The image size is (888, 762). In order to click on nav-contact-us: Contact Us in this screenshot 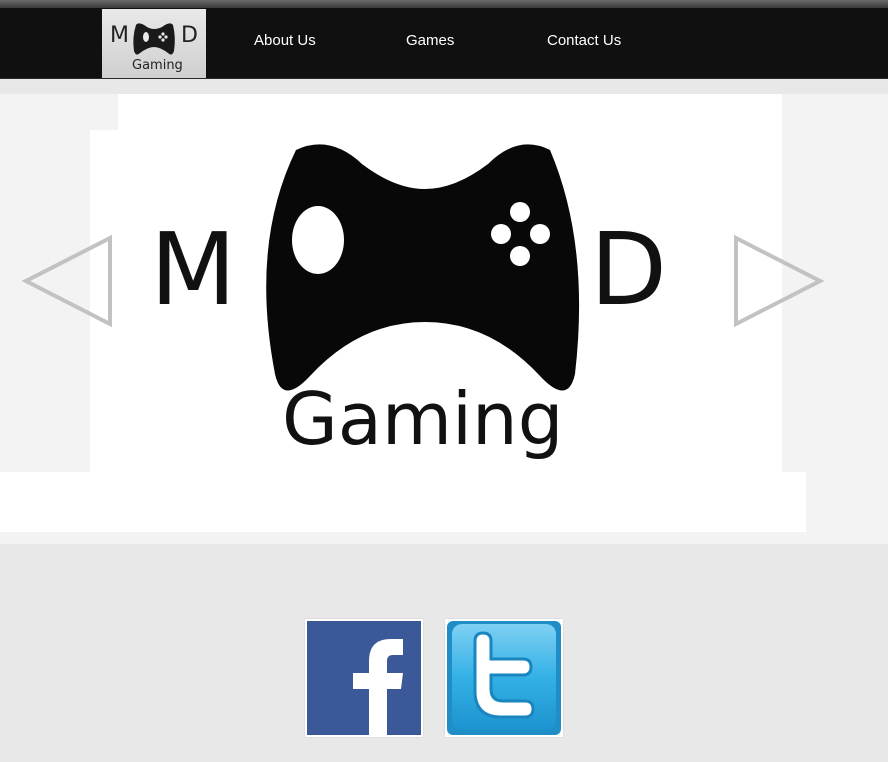, I will do `click(584, 40)`.